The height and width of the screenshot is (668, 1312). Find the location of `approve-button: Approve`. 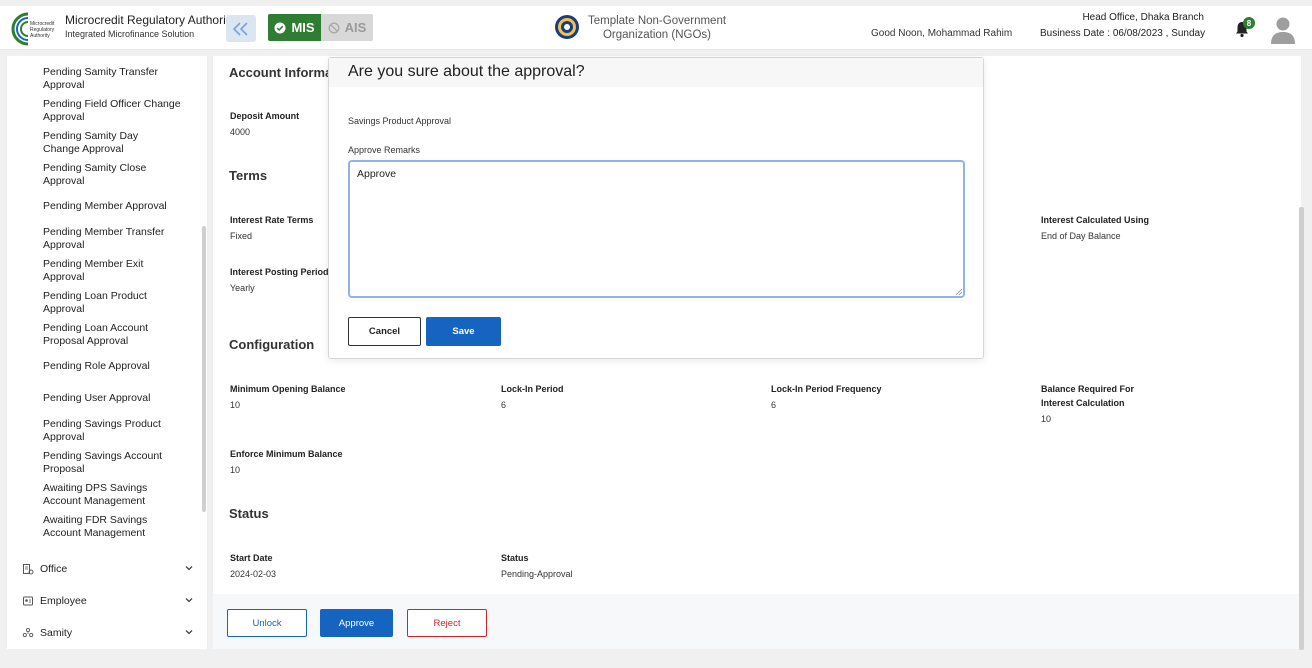

approve-button: Approve is located at coordinates (356, 623).